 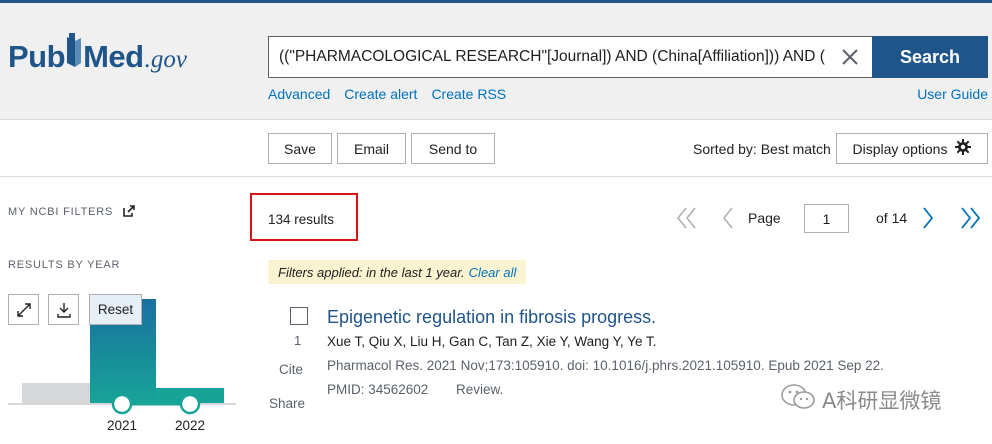 What do you see at coordinates (56, 393) in the screenshot?
I see `year-bar-before` at bounding box center [56, 393].